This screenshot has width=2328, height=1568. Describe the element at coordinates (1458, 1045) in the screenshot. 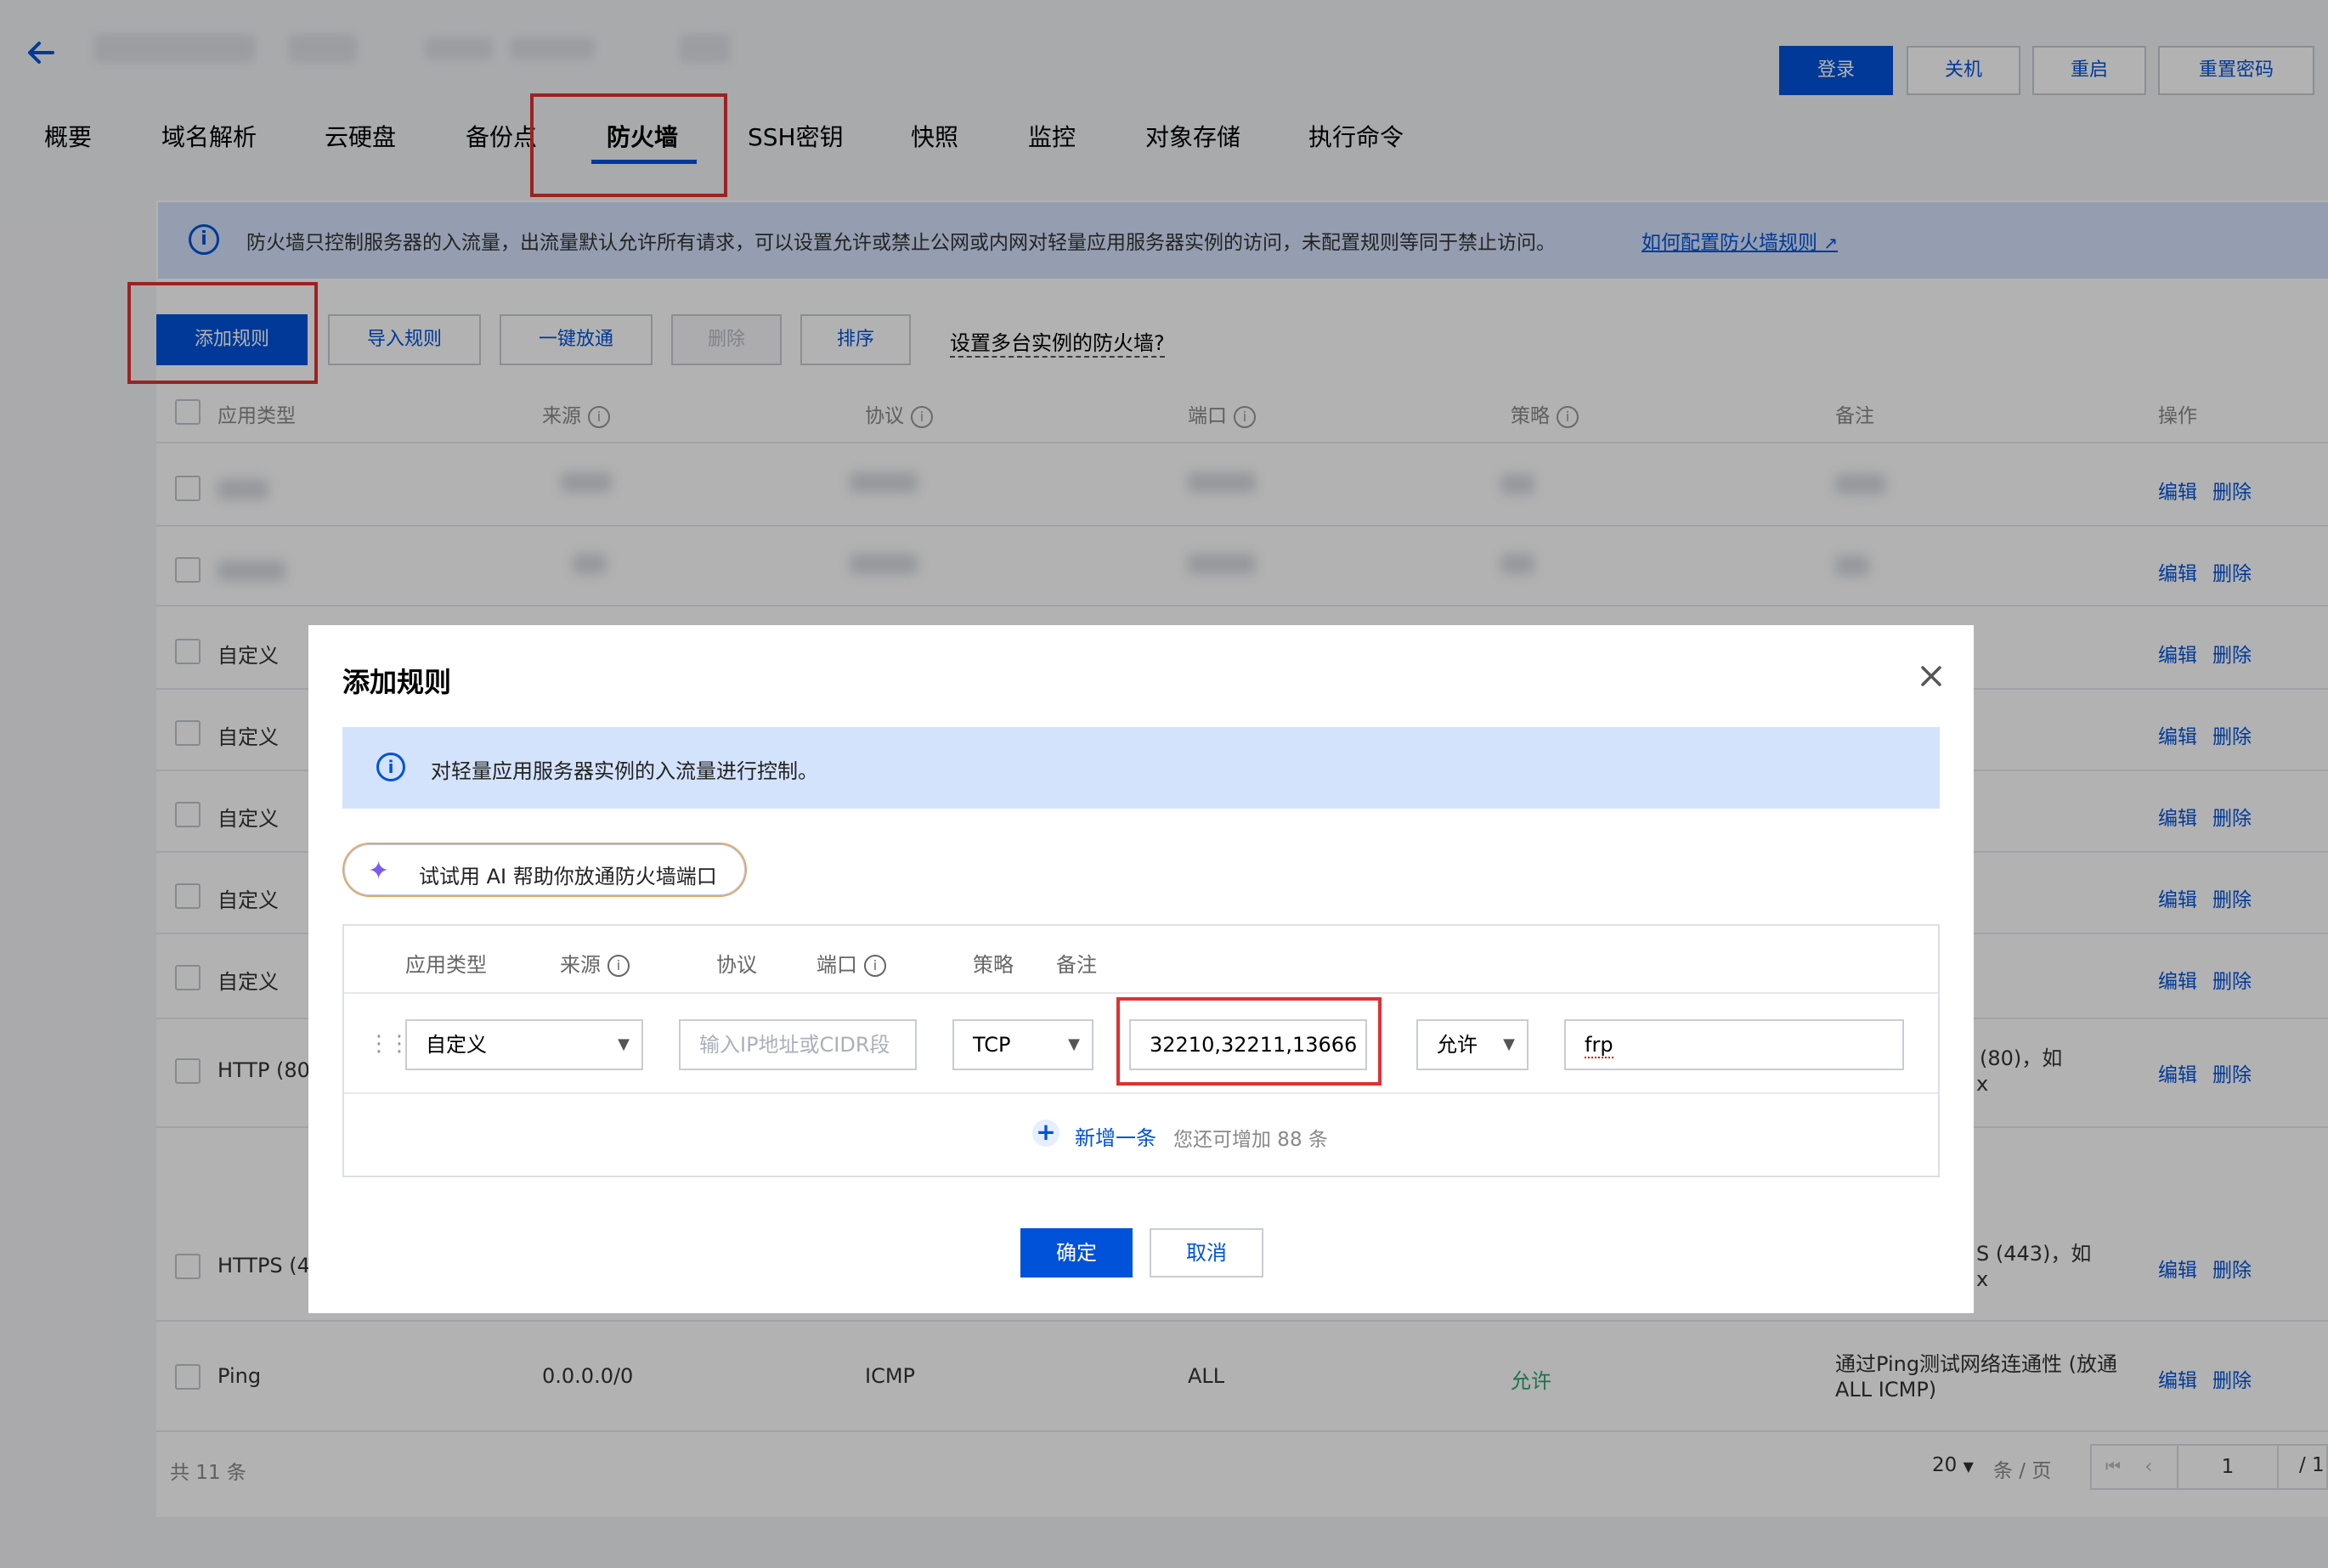

I see `policy-value: 允许` at that location.